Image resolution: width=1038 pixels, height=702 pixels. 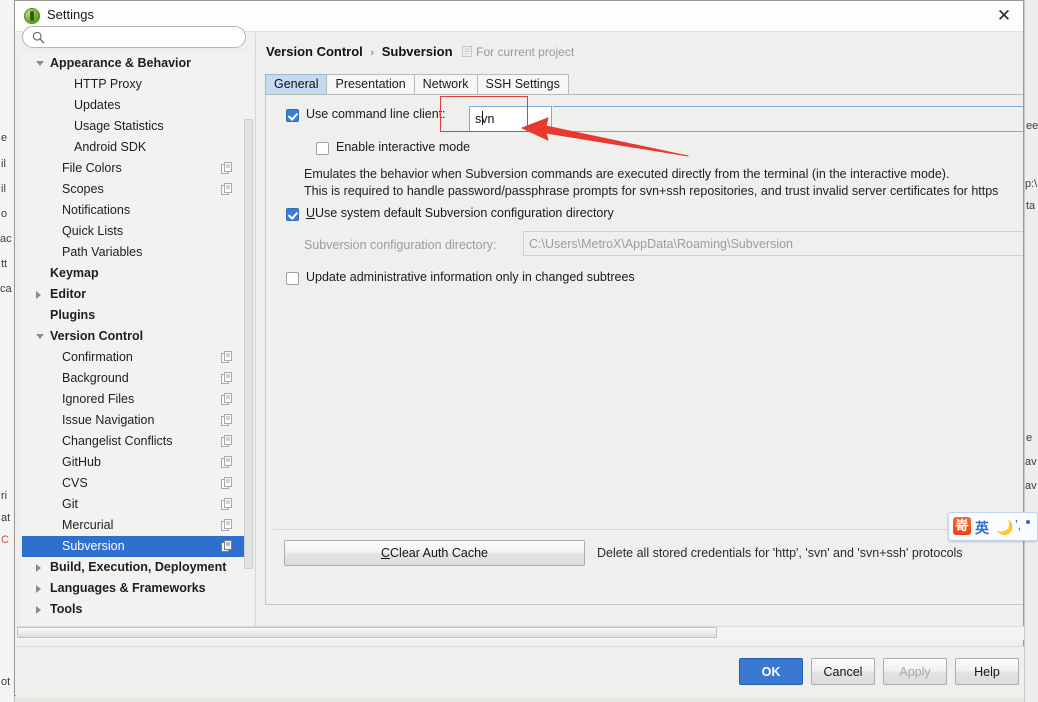 What do you see at coordinates (292, 278) in the screenshot?
I see `update-admin-info-checkbox` at bounding box center [292, 278].